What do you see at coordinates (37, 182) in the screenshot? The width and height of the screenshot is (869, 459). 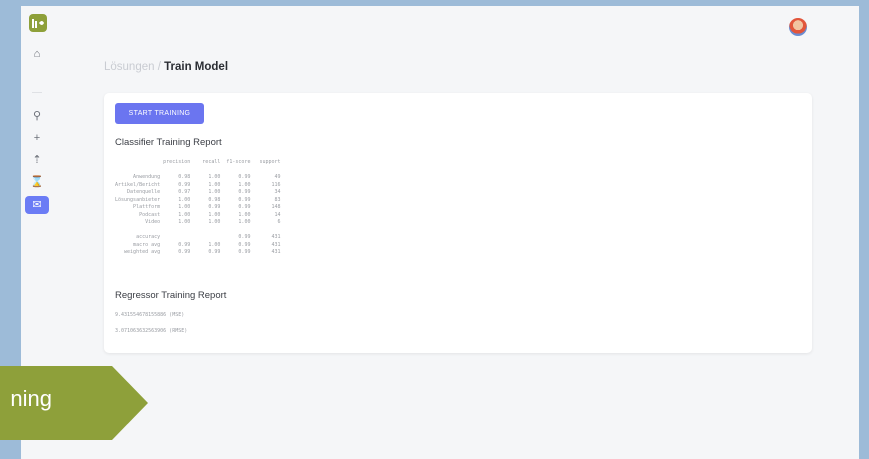 I see `hourglass-icon: ⌛` at bounding box center [37, 182].